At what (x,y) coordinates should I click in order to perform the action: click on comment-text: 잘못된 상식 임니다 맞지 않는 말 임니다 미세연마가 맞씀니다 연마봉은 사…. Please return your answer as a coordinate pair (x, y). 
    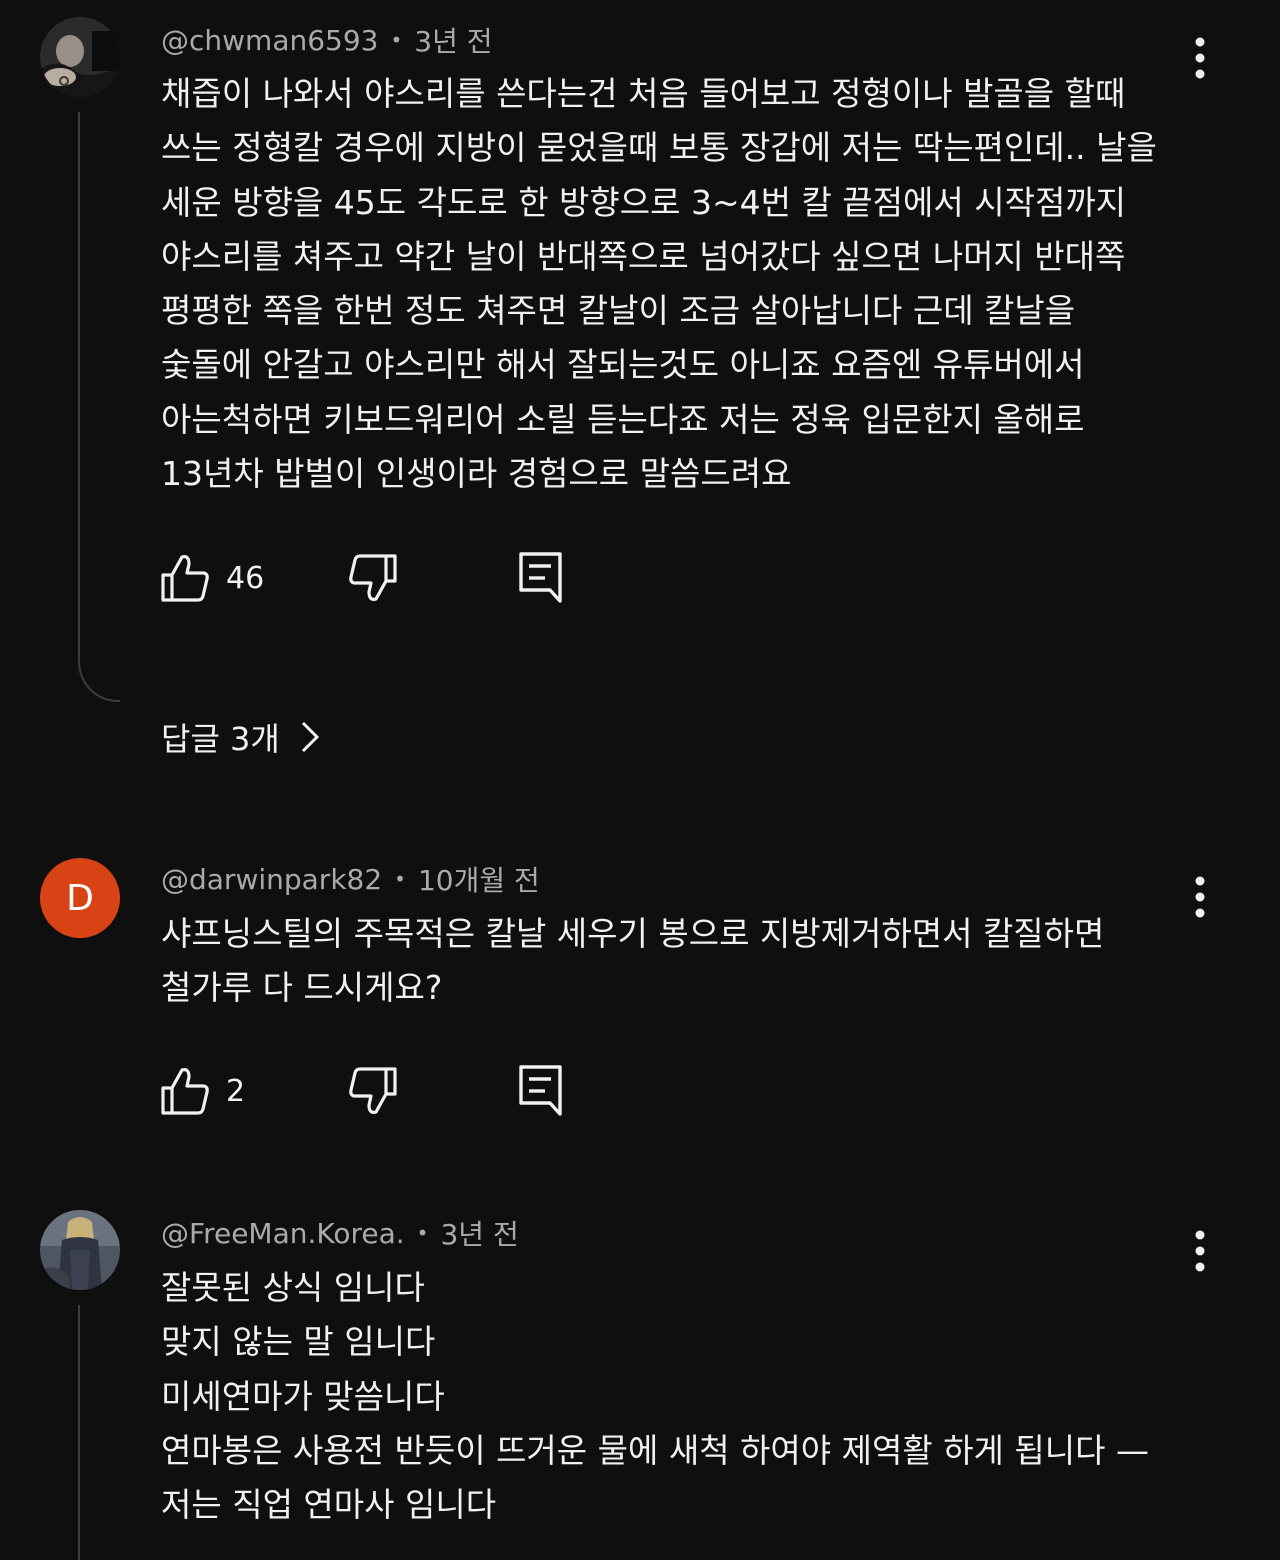
    Looking at the image, I should click on (691, 1396).